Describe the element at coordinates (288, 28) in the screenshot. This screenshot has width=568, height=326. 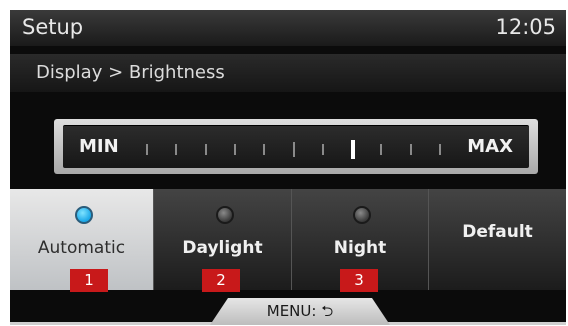
I see `title-bar: Setup 12:05` at that location.